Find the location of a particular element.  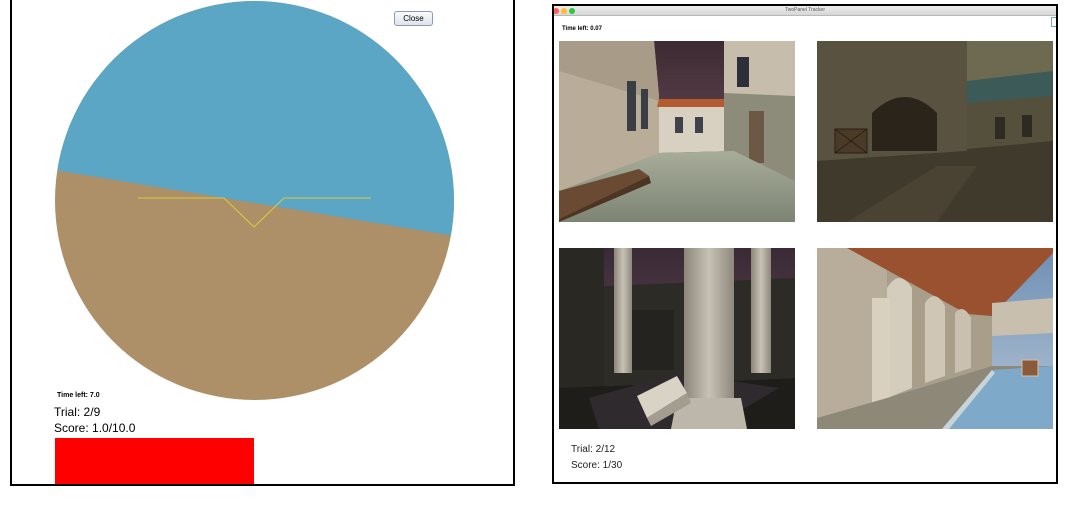

score-label: Score: 1.0/10.0 is located at coordinates (95, 428).